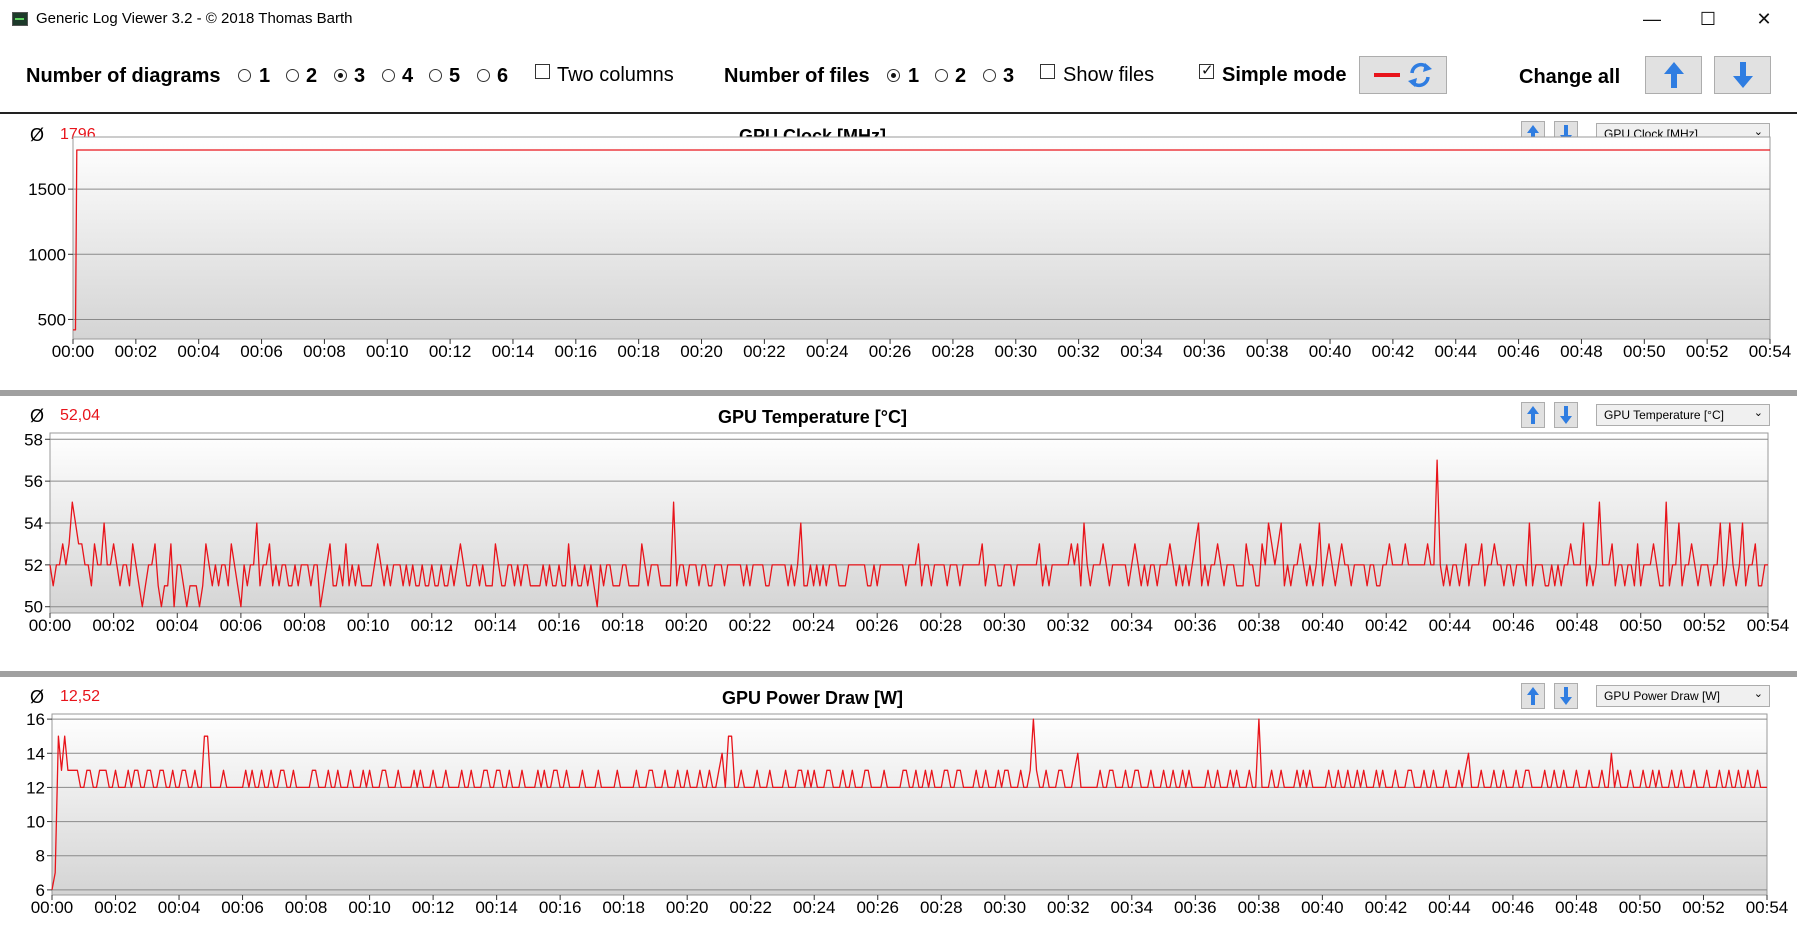 Image resolution: width=1797 pixels, height=952 pixels. Describe the element at coordinates (35, 822) in the screenshot. I see `y-tick-label: 10` at that location.